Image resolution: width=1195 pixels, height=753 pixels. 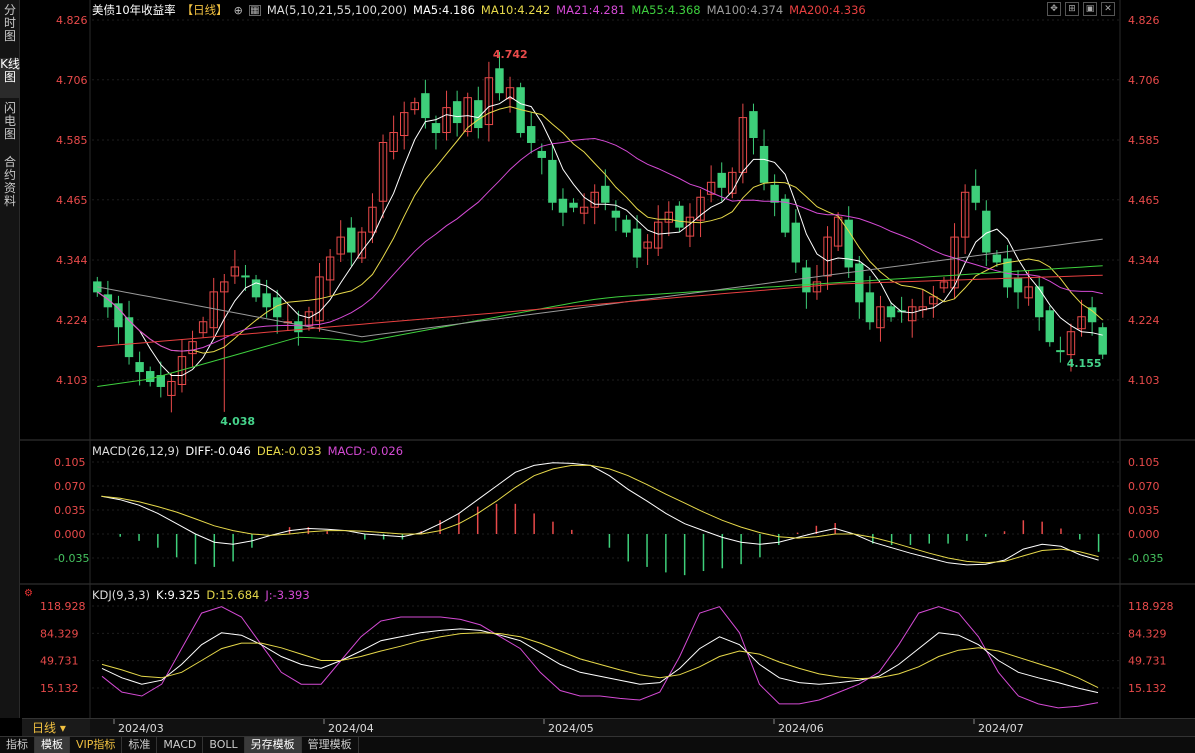 I want to click on price-tick-label-right: 4.585, so click(x=1144, y=140).